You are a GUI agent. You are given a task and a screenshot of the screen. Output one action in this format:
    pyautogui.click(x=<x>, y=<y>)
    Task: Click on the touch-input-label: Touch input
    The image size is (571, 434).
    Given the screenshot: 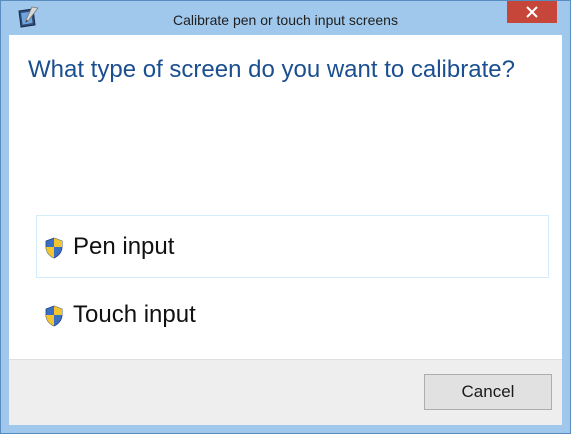 What is the action you would take?
    pyautogui.click(x=134, y=314)
    